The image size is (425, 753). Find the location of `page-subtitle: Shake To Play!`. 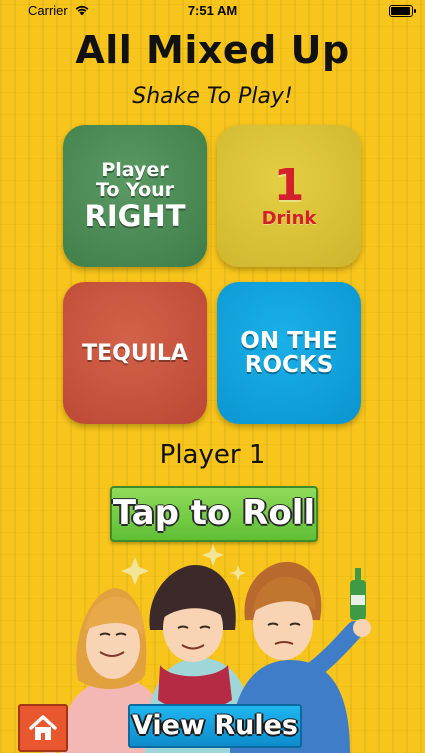

page-subtitle: Shake To Play! is located at coordinates (212, 96).